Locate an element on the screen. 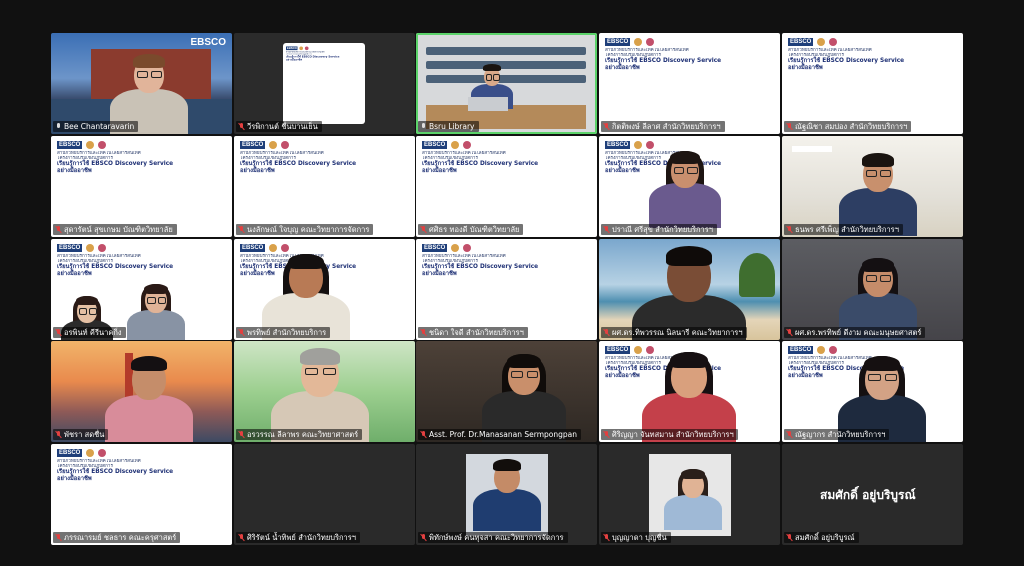  participant-tile: บุญญาดา บุญชื่น is located at coordinates (689, 494).